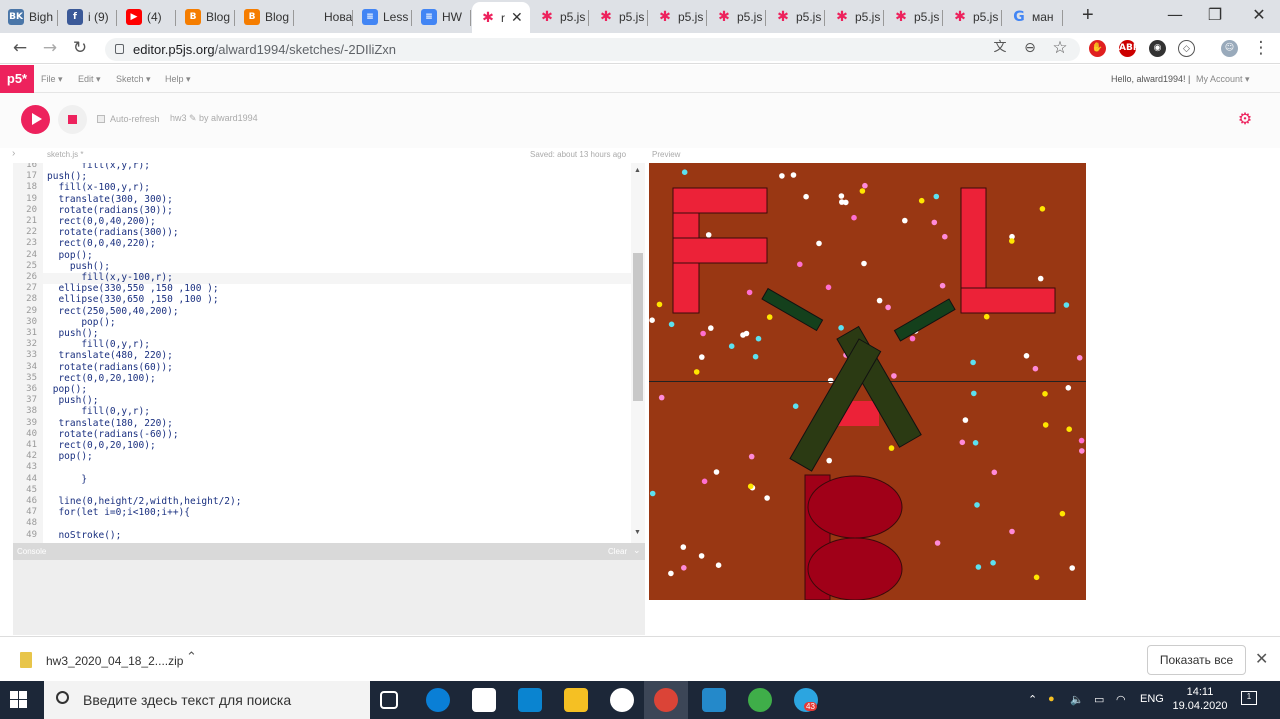  Describe the element at coordinates (617, 551) in the screenshot. I see `console-clear-button: Clear` at that location.